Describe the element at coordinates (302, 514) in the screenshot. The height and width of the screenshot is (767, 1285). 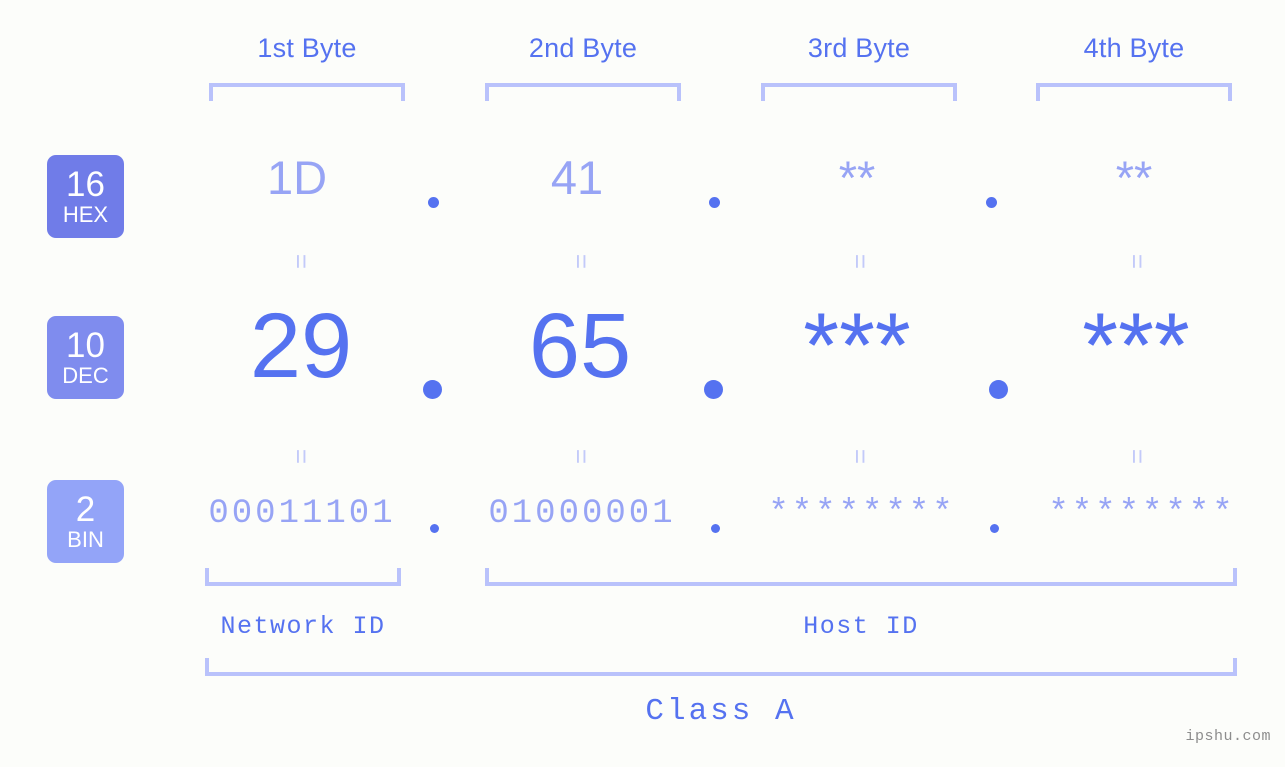
I see `bin-byte-1: 00011101` at that location.